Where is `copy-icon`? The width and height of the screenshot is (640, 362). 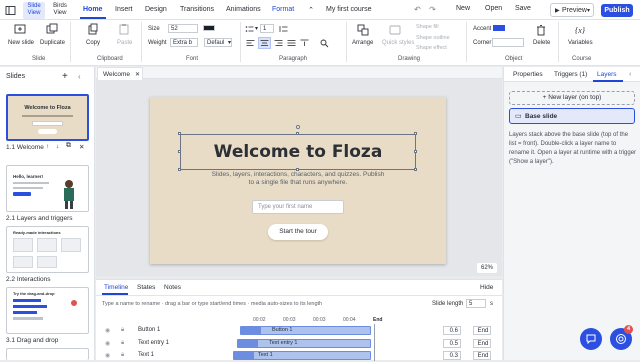
copy-icon is located at coordinates (93, 29).